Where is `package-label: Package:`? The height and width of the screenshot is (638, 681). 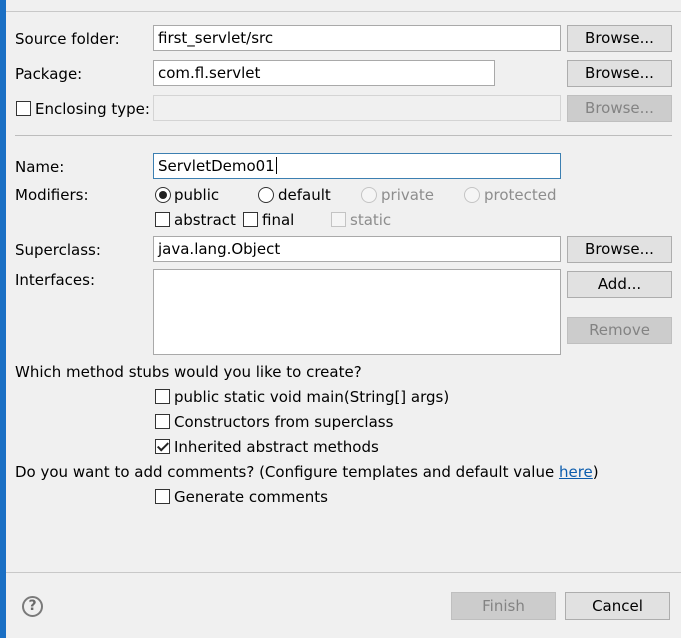
package-label: Package: is located at coordinates (49, 74).